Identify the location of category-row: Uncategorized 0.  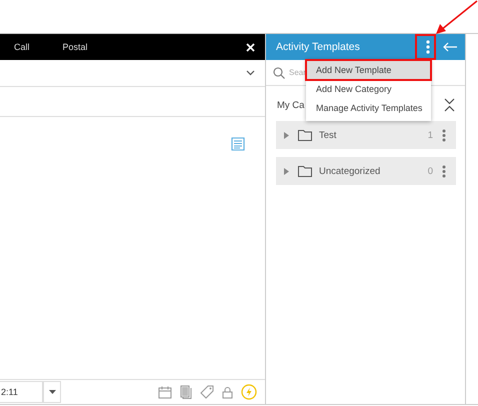
(366, 171).